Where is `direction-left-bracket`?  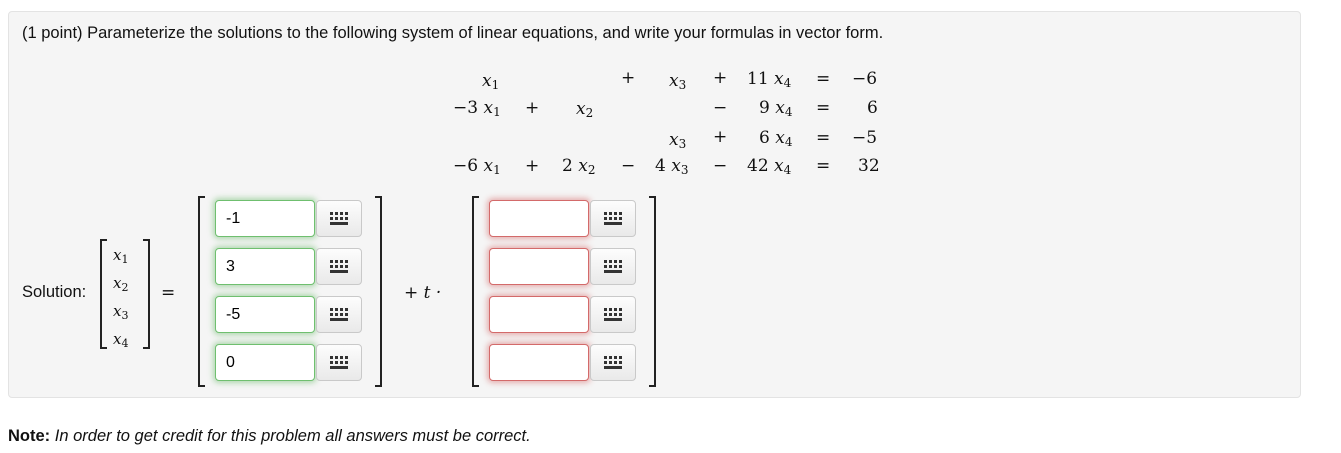
direction-left-bracket is located at coordinates (475, 291).